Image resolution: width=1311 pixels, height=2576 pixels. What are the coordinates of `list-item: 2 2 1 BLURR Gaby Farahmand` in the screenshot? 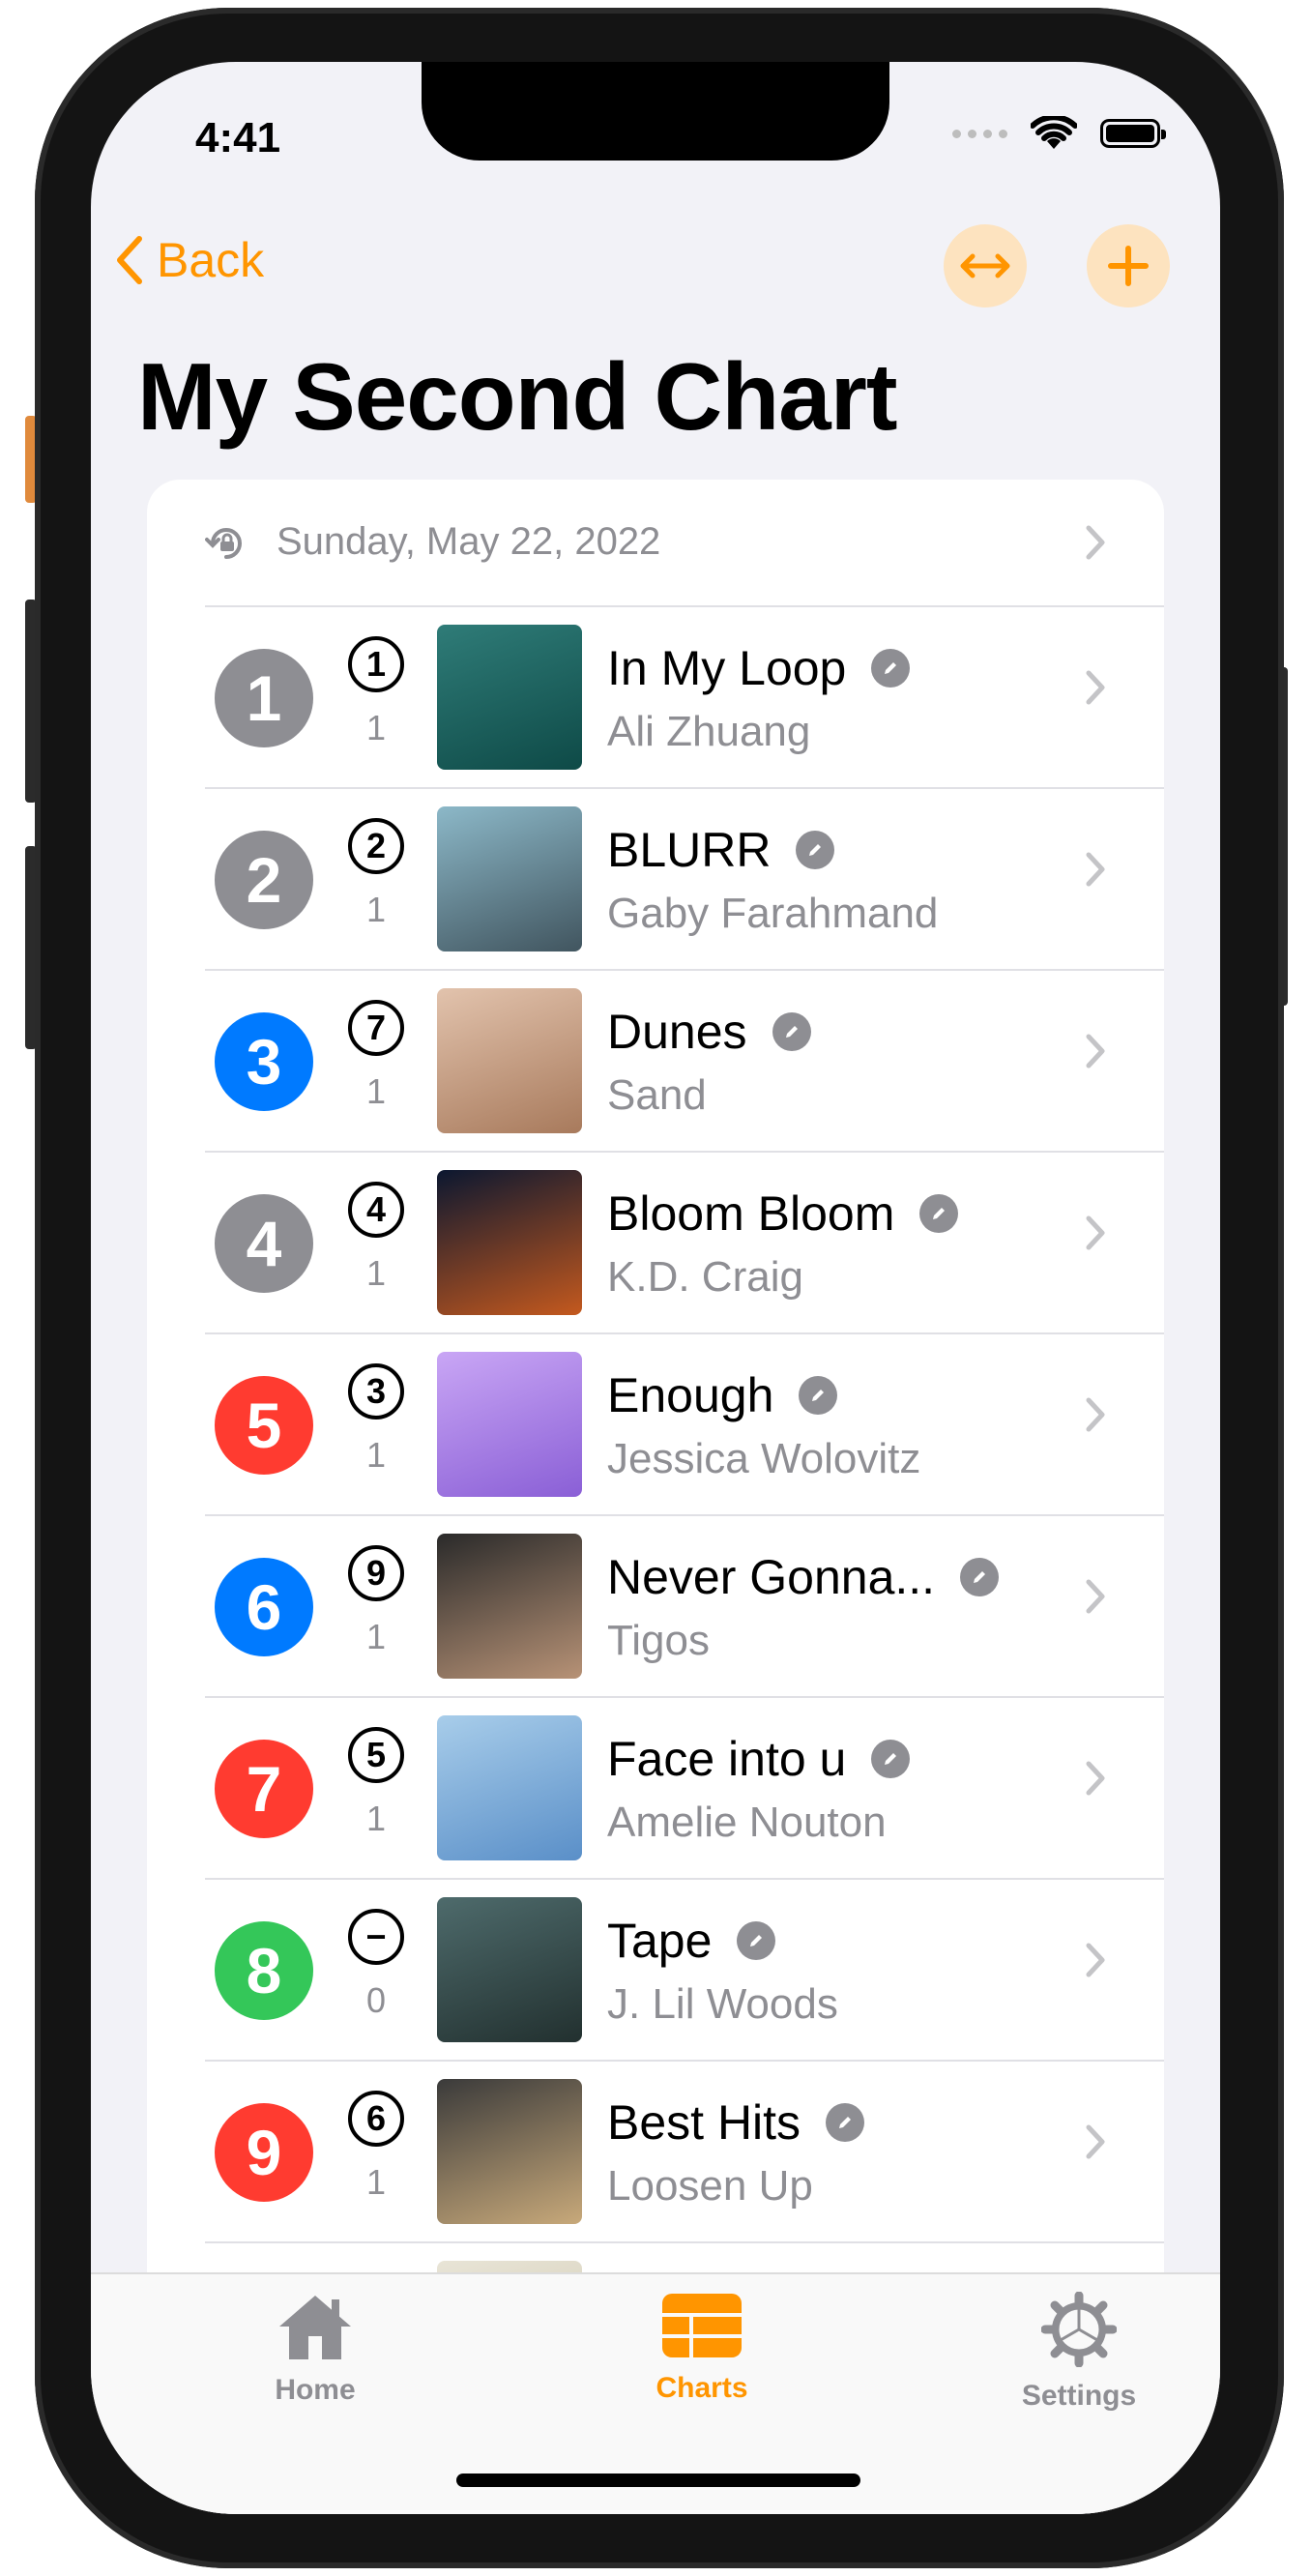 It's located at (655, 879).